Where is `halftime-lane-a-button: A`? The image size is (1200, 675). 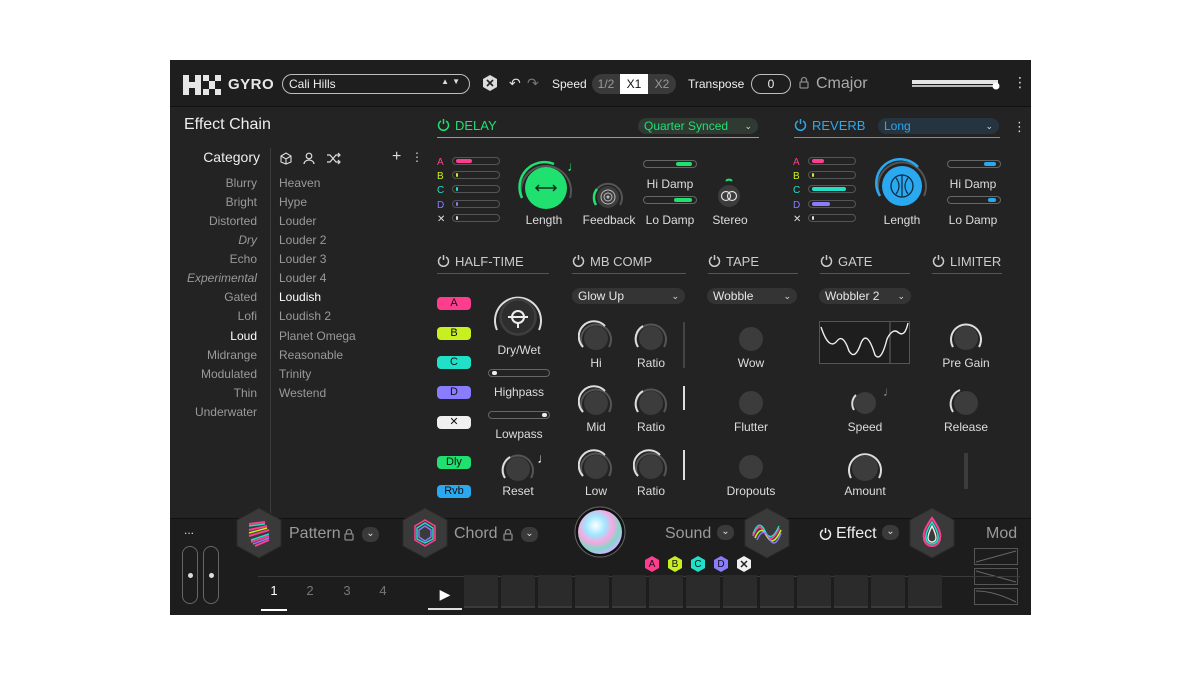 halftime-lane-a-button: A is located at coordinates (454, 303).